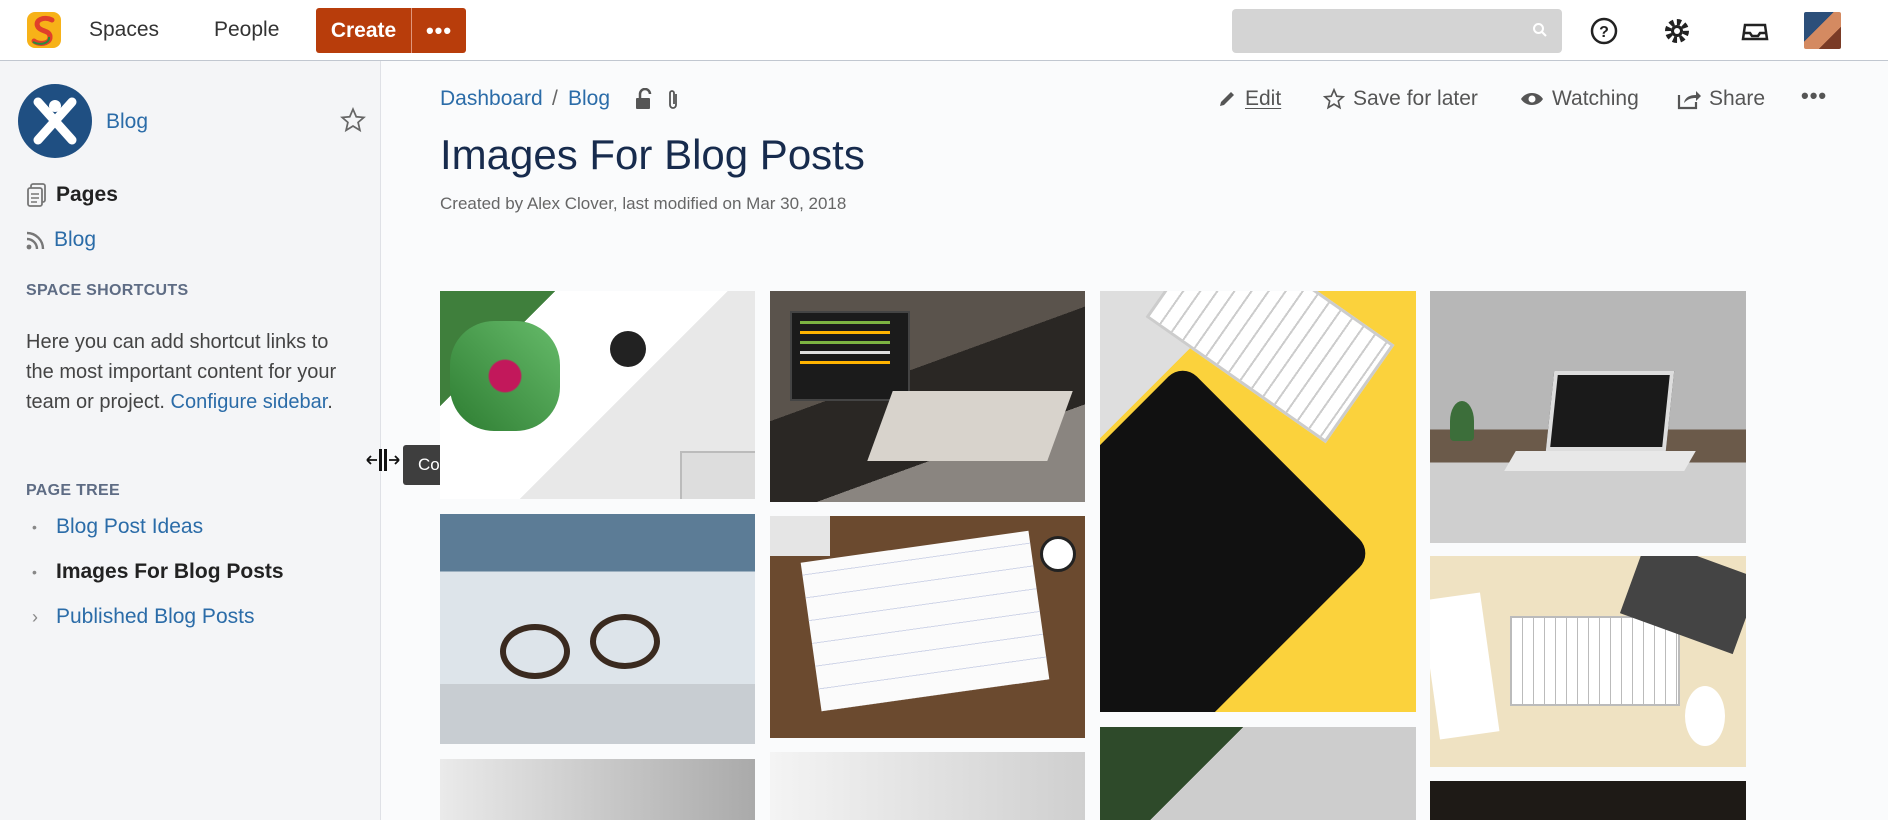  Describe the element at coordinates (124, 30) in the screenshot. I see `nav-spaces: Spaces` at that location.